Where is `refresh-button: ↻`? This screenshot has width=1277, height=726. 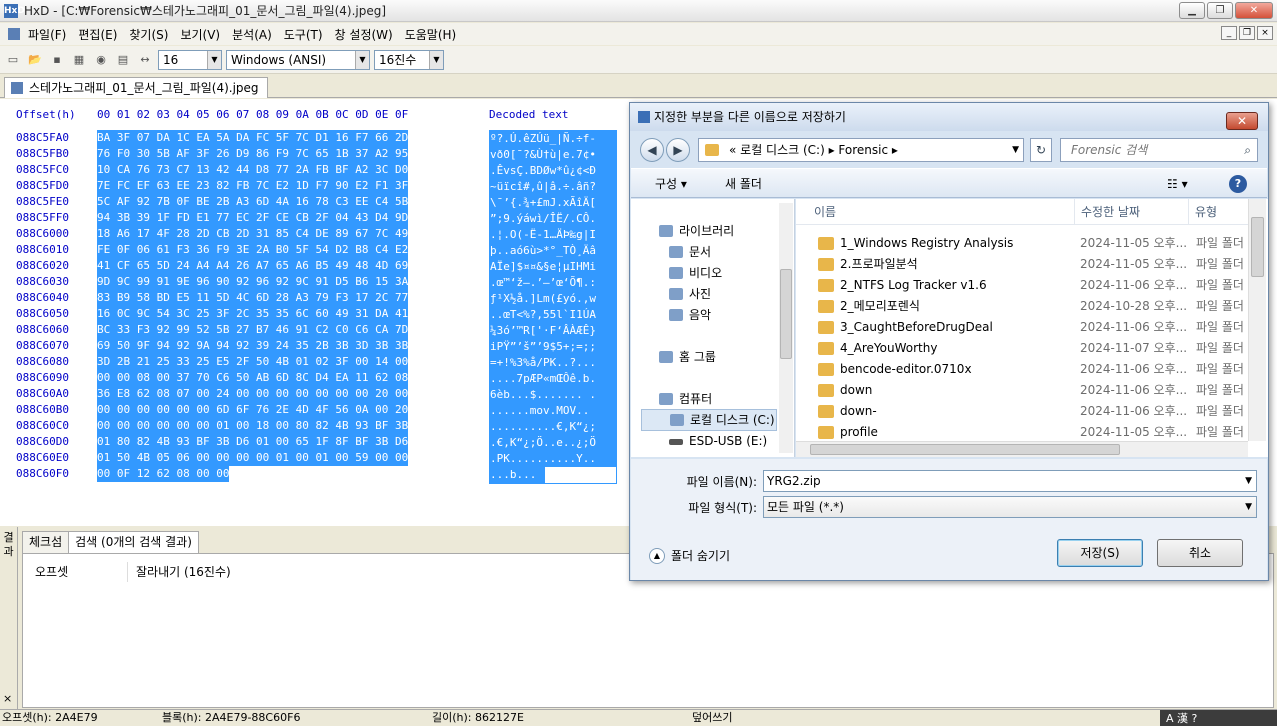
refresh-button: ↻ is located at coordinates (1041, 150).